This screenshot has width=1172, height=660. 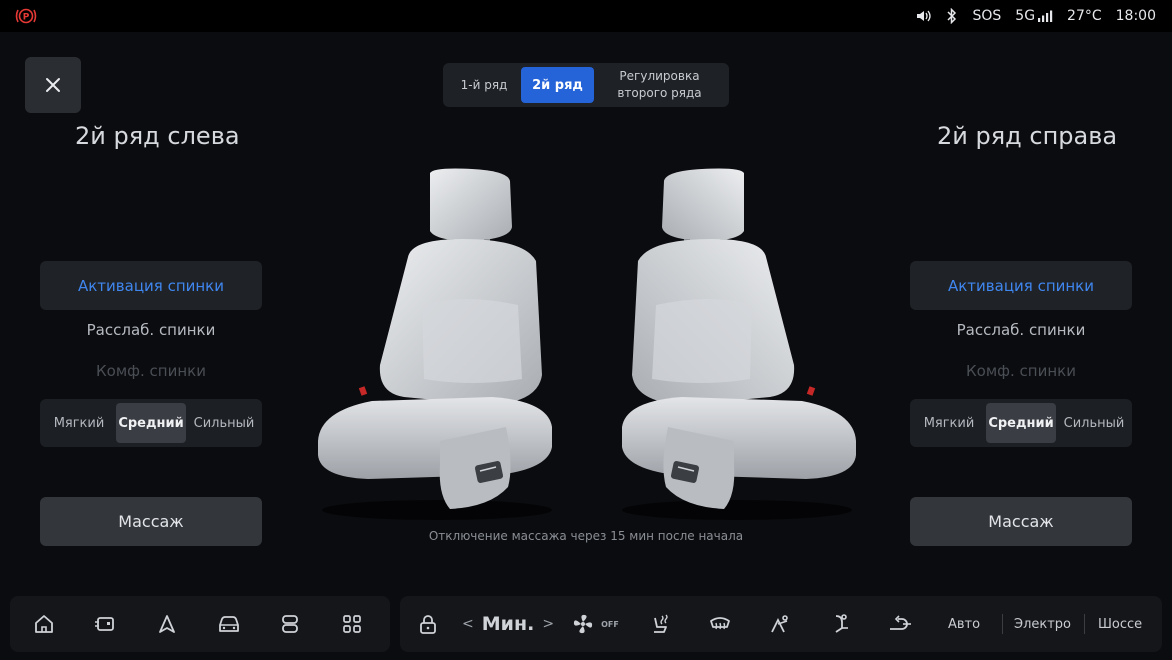 What do you see at coordinates (1042, 624) in the screenshot?
I see `drive-mode-electric: Электро` at bounding box center [1042, 624].